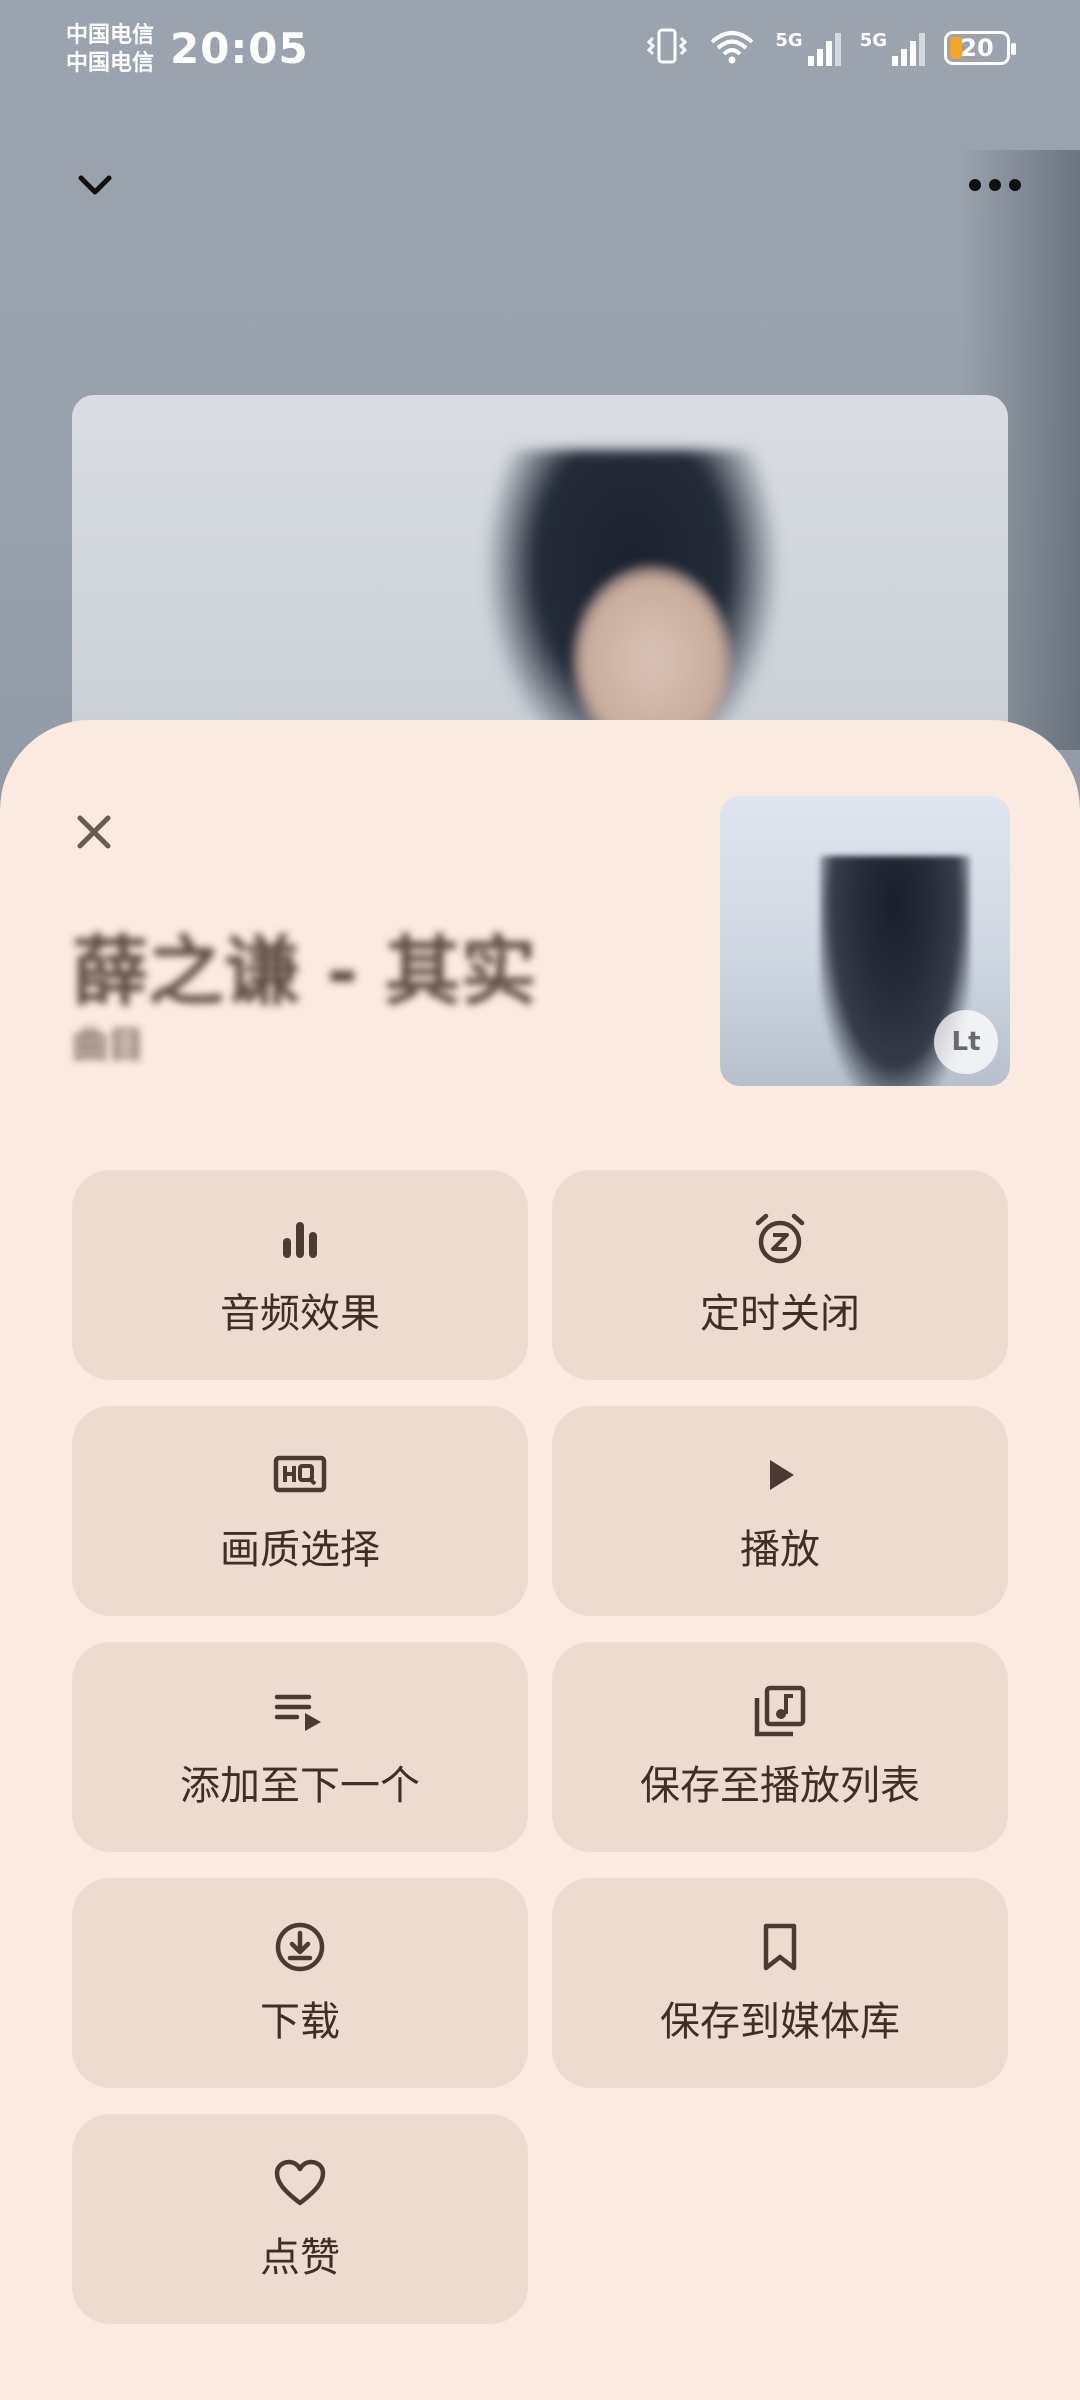 The width and height of the screenshot is (1080, 2400). I want to click on status-icons: 5G 5G 20, so click(830, 48).